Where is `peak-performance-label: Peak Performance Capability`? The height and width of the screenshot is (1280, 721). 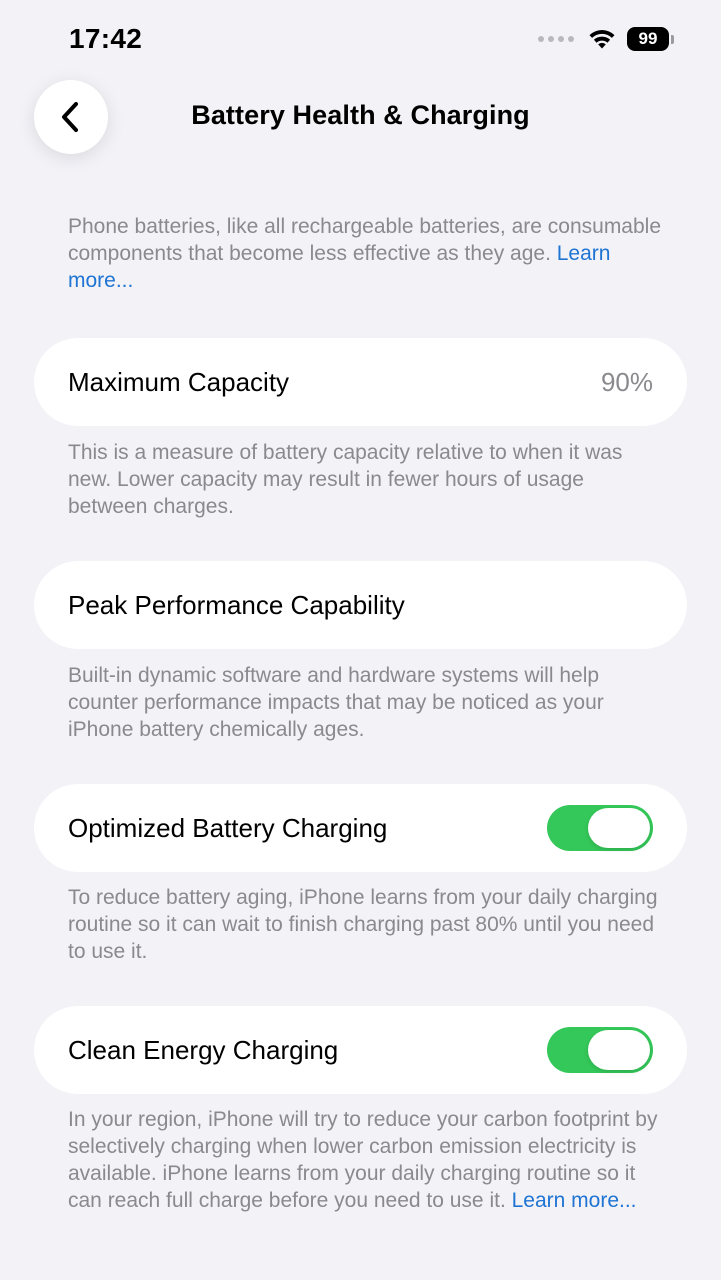 peak-performance-label: Peak Performance Capability is located at coordinates (236, 604).